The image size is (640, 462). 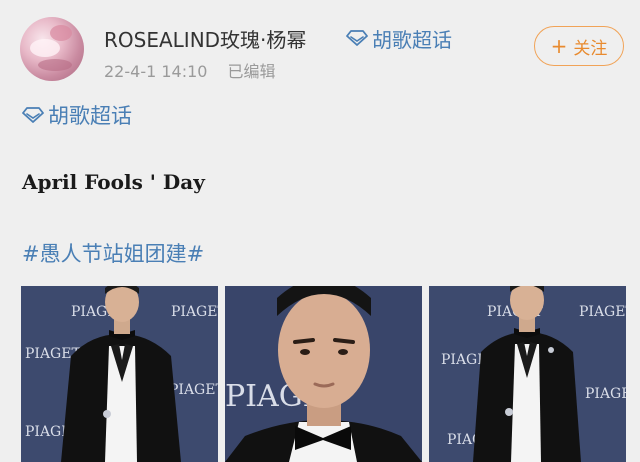 What do you see at coordinates (527, 374) in the screenshot?
I see `photo-3: PIAGET PIAGET PIAGET PIAGET PIAGET` at bounding box center [527, 374].